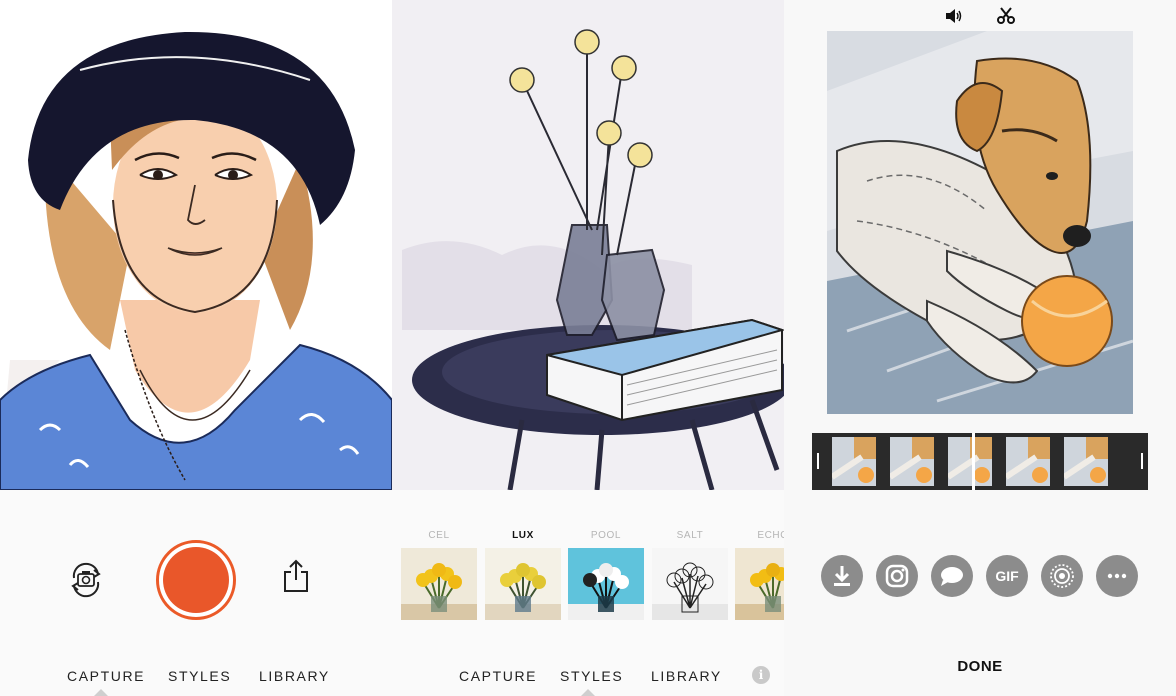 Image resolution: width=1176 pixels, height=696 pixels. What do you see at coordinates (842, 576) in the screenshot?
I see `download-icon` at bounding box center [842, 576].